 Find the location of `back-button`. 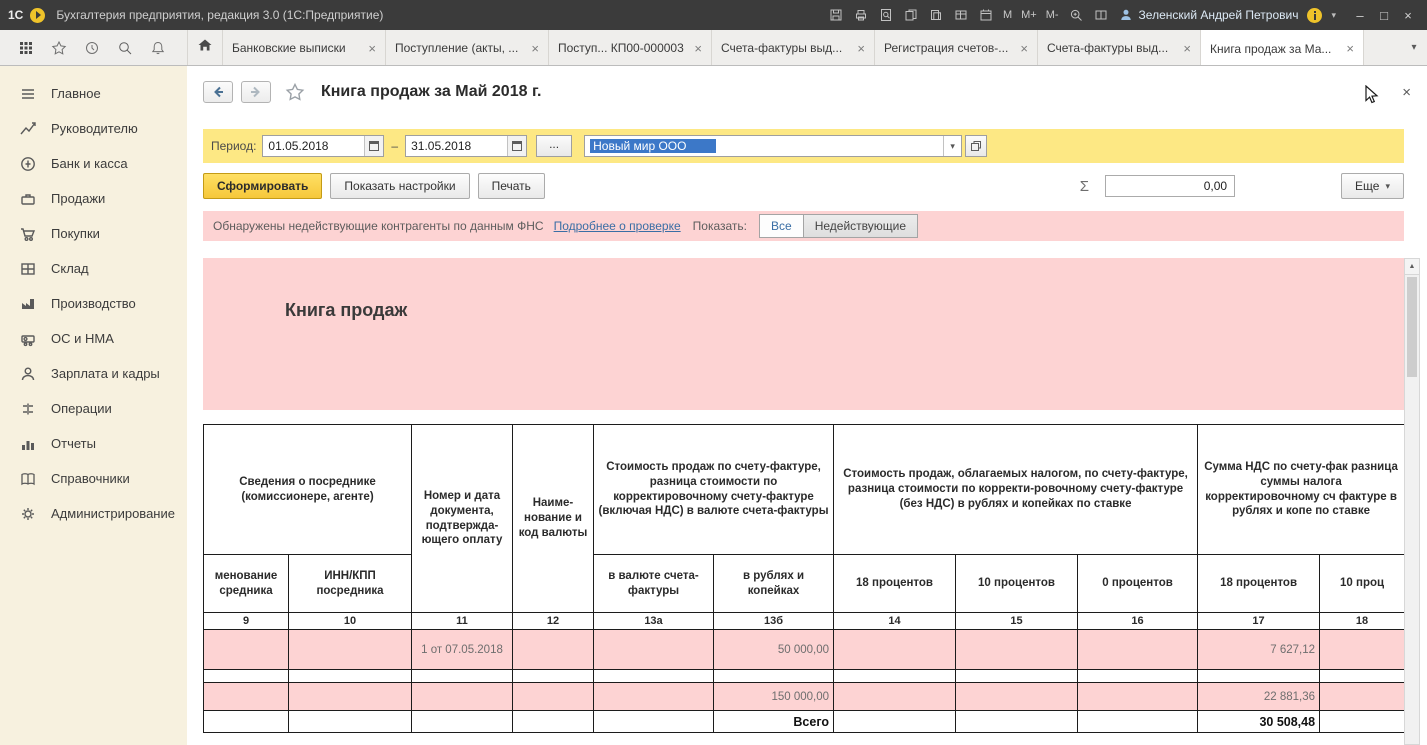

back-button is located at coordinates (218, 92).